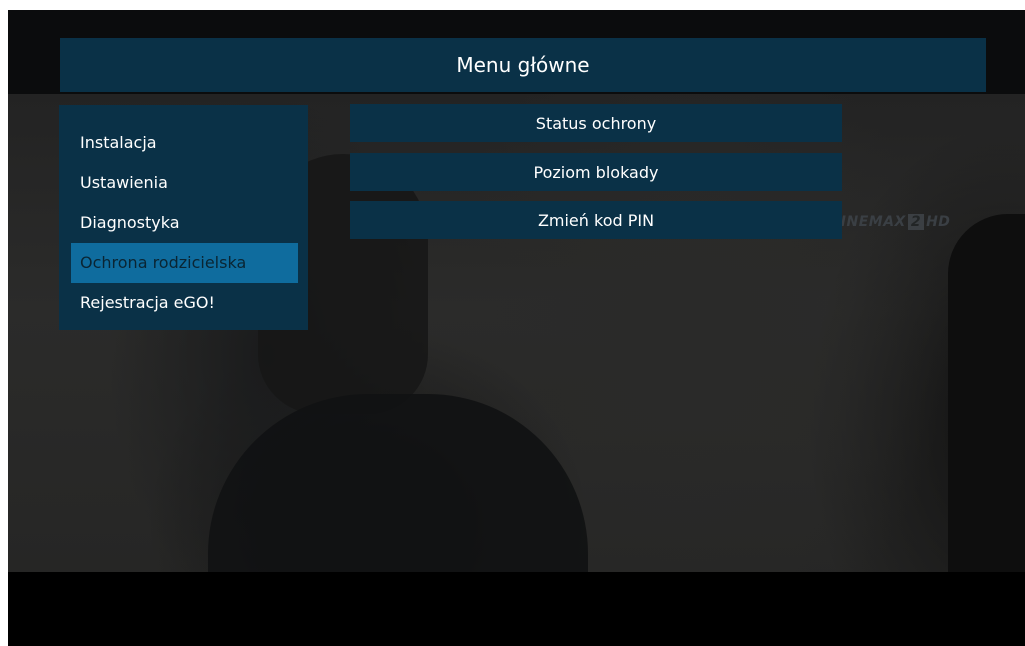 This screenshot has width=1025, height=646. I want to click on bottom-letterbox, so click(516, 609).